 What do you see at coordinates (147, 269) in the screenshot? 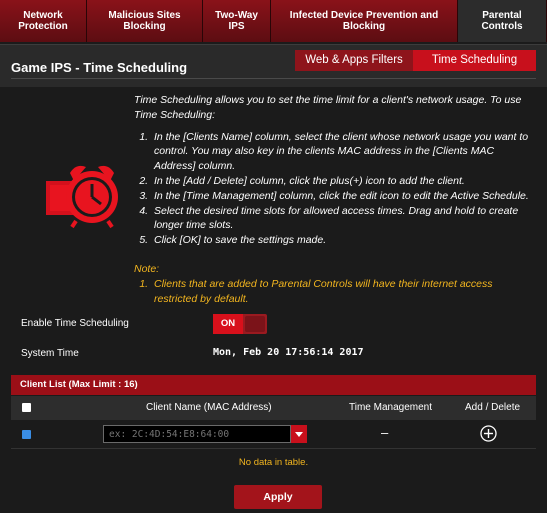
I see `note-heading: Note:` at bounding box center [147, 269].